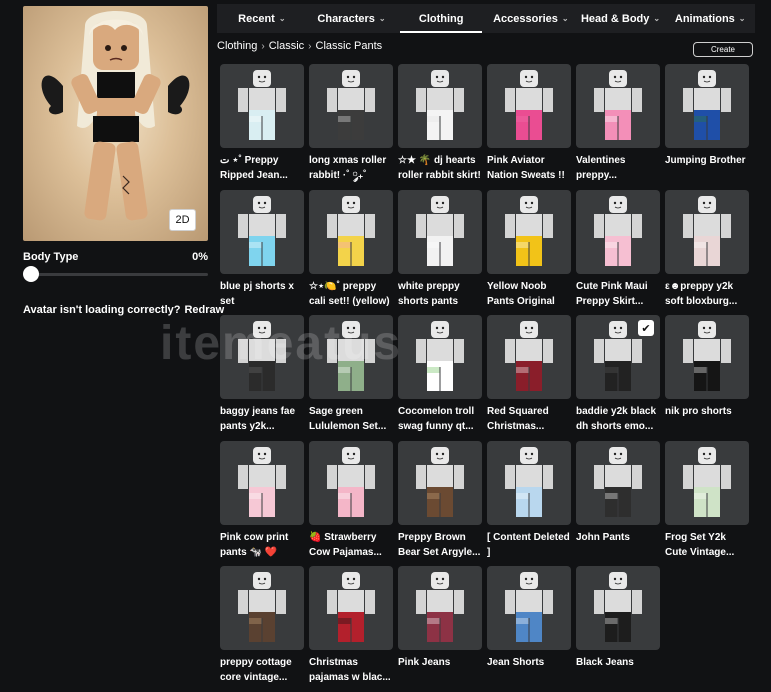 Image resolution: width=771 pixels, height=692 pixels. I want to click on catalog-item: Jean Shorts, so click(529, 629).